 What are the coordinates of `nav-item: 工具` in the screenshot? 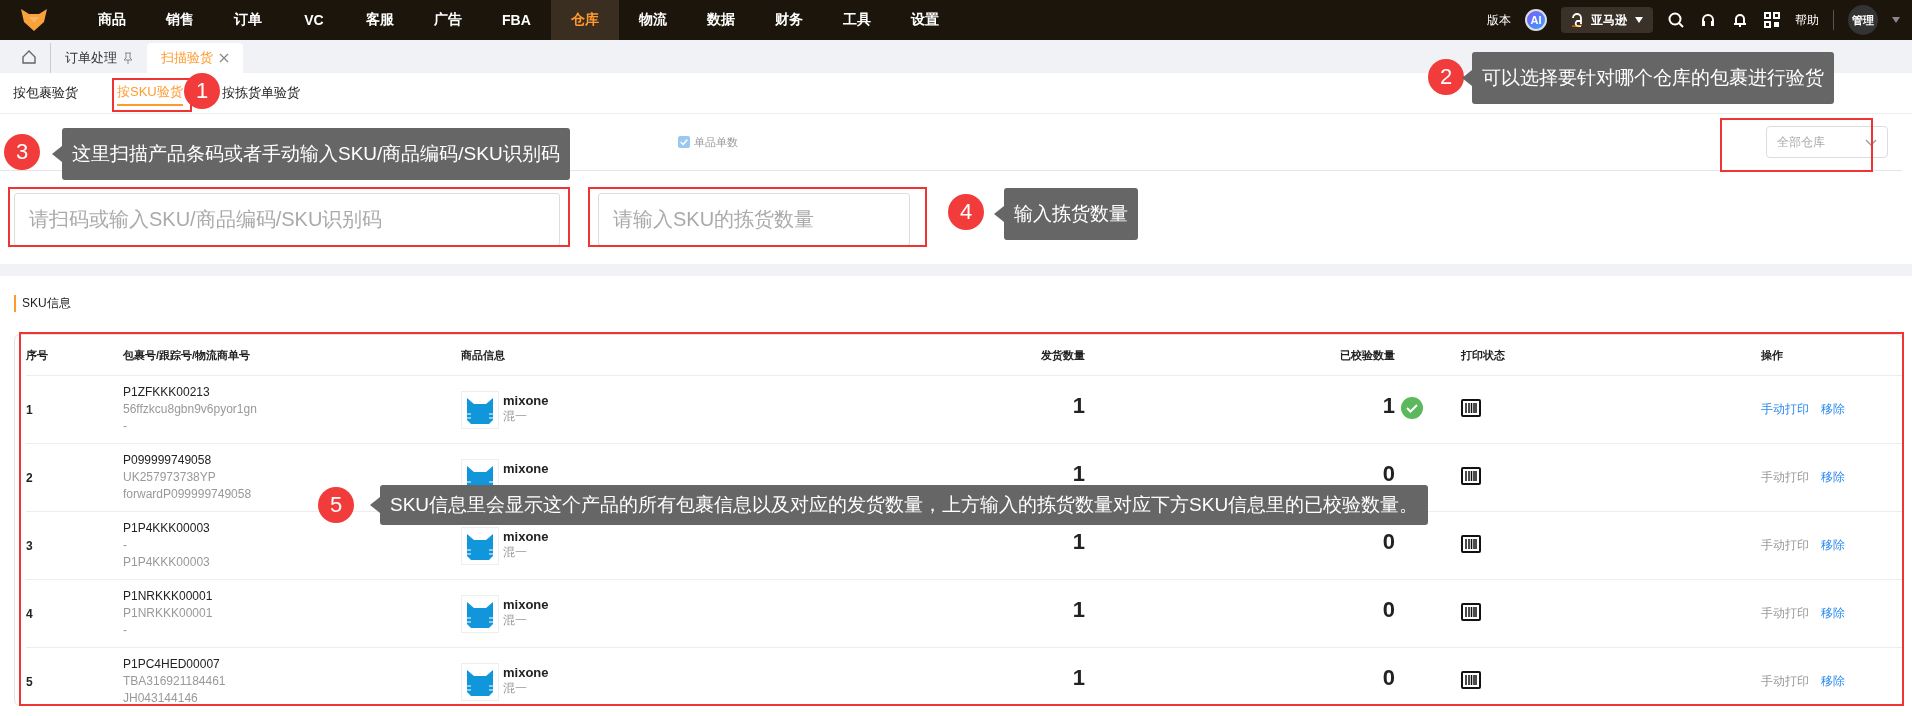 It's located at (856, 20).